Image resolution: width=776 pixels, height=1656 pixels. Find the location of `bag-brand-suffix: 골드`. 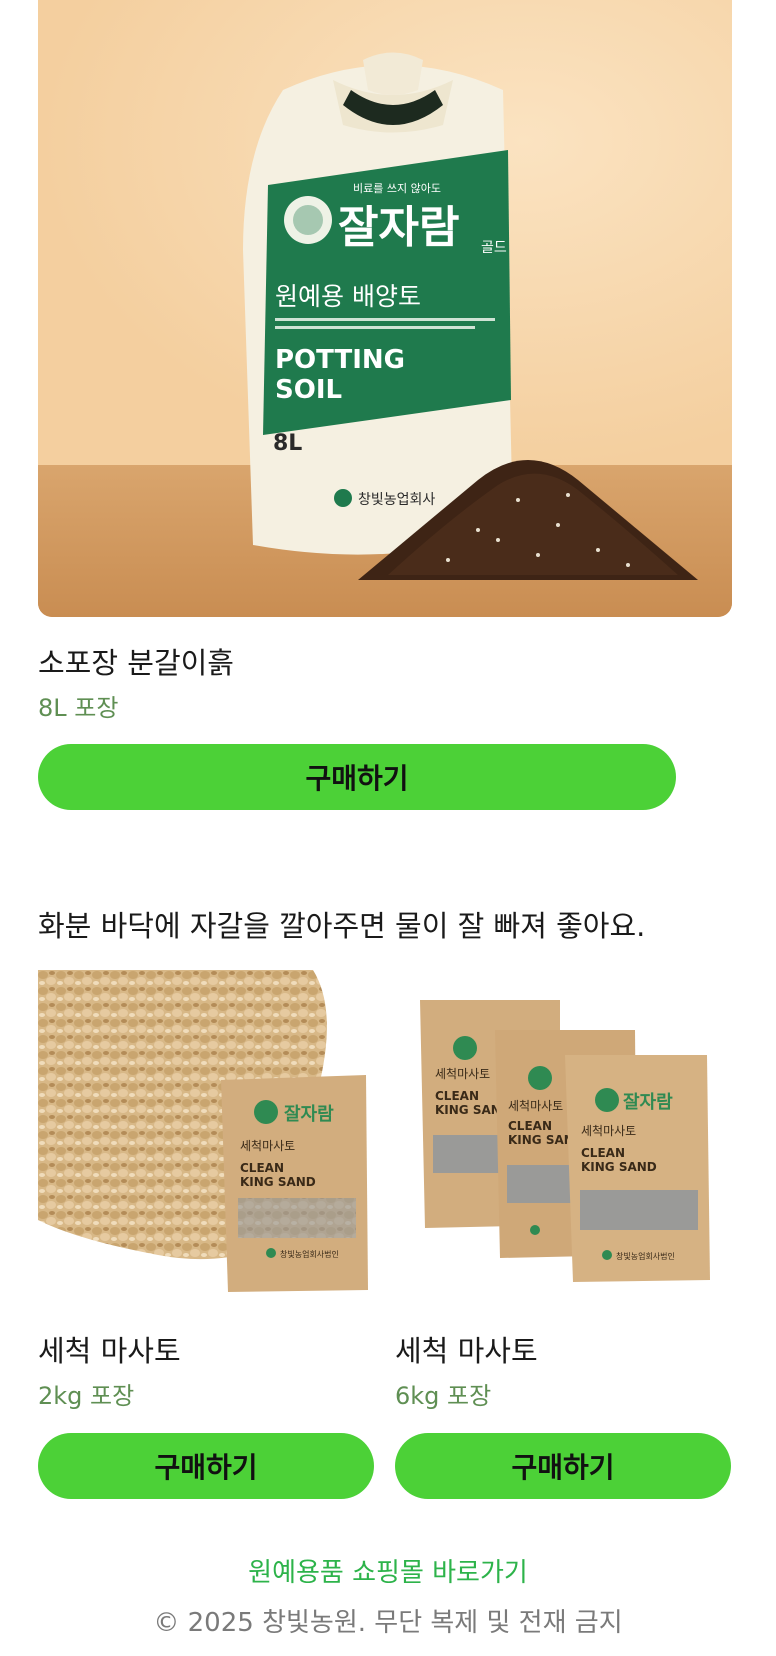

bag-brand-suffix: 골드 is located at coordinates (494, 248).